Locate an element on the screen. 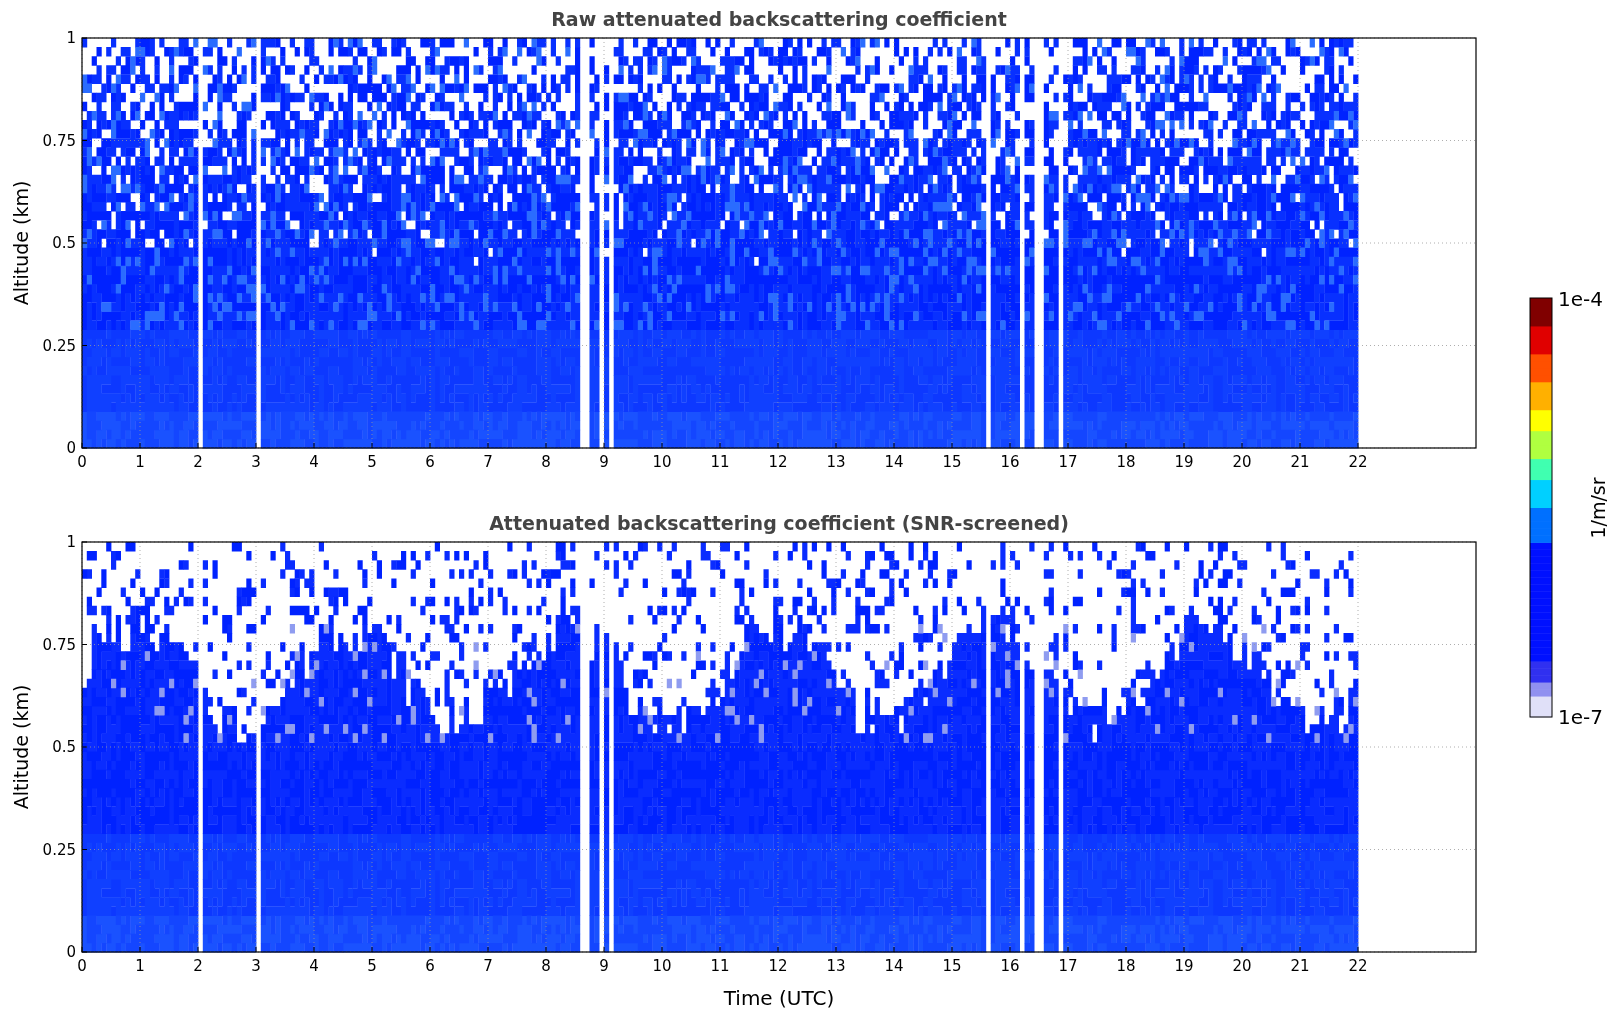 The height and width of the screenshot is (1020, 1621). chart-title: Attenuated backscattering coefficient (SNR-screened) is located at coordinates (779, 523).